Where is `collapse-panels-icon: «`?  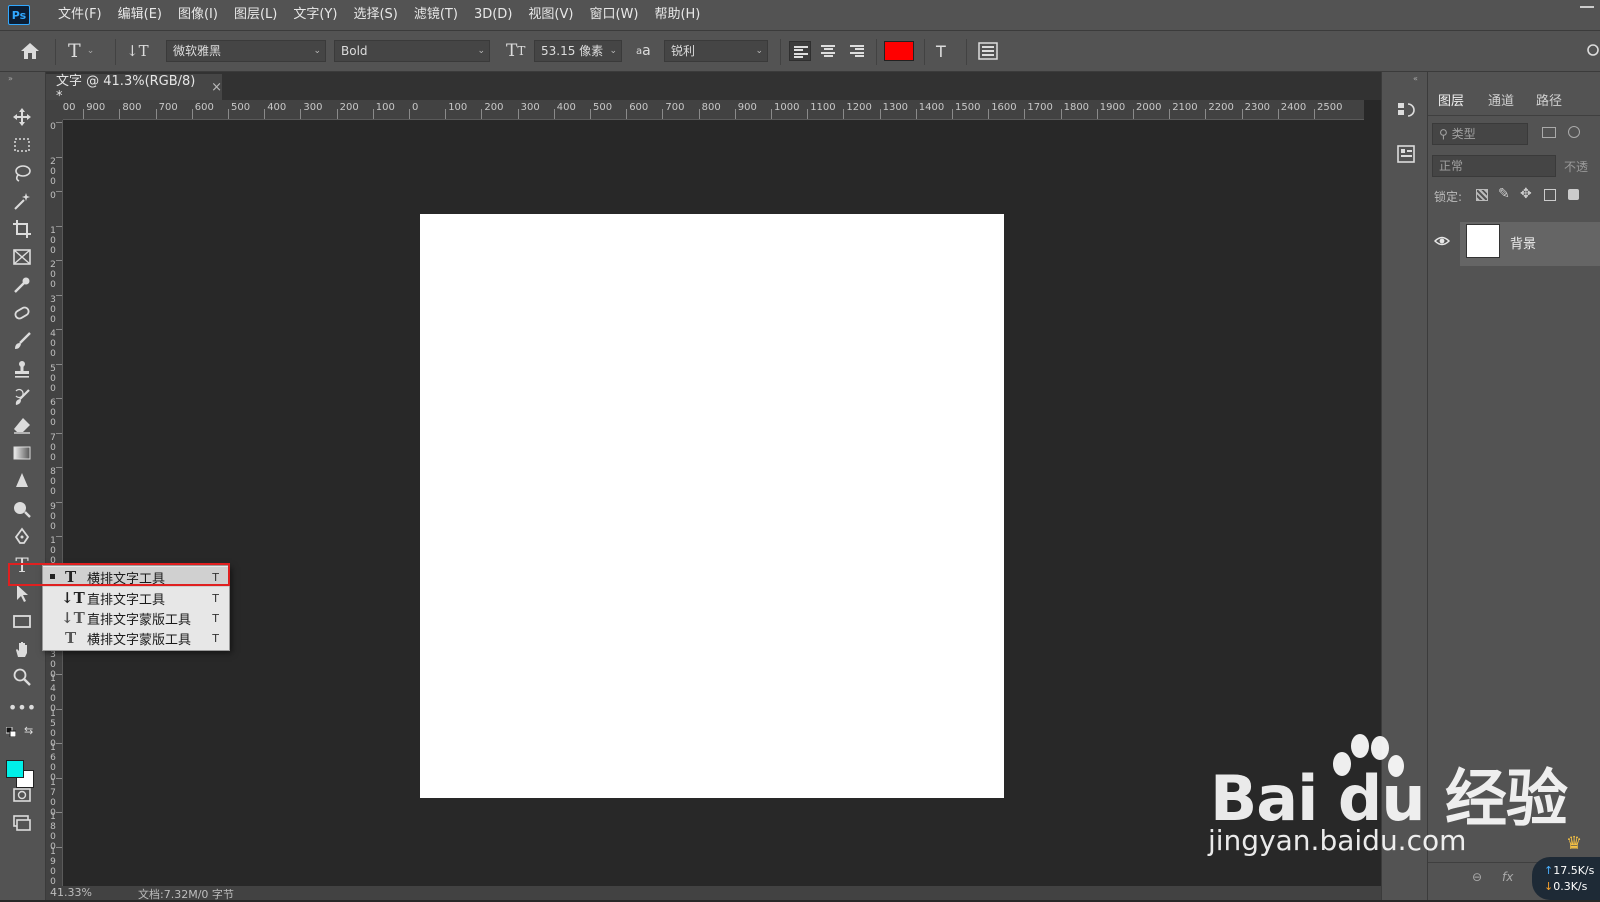
collapse-panels-icon: « is located at coordinates (1415, 78).